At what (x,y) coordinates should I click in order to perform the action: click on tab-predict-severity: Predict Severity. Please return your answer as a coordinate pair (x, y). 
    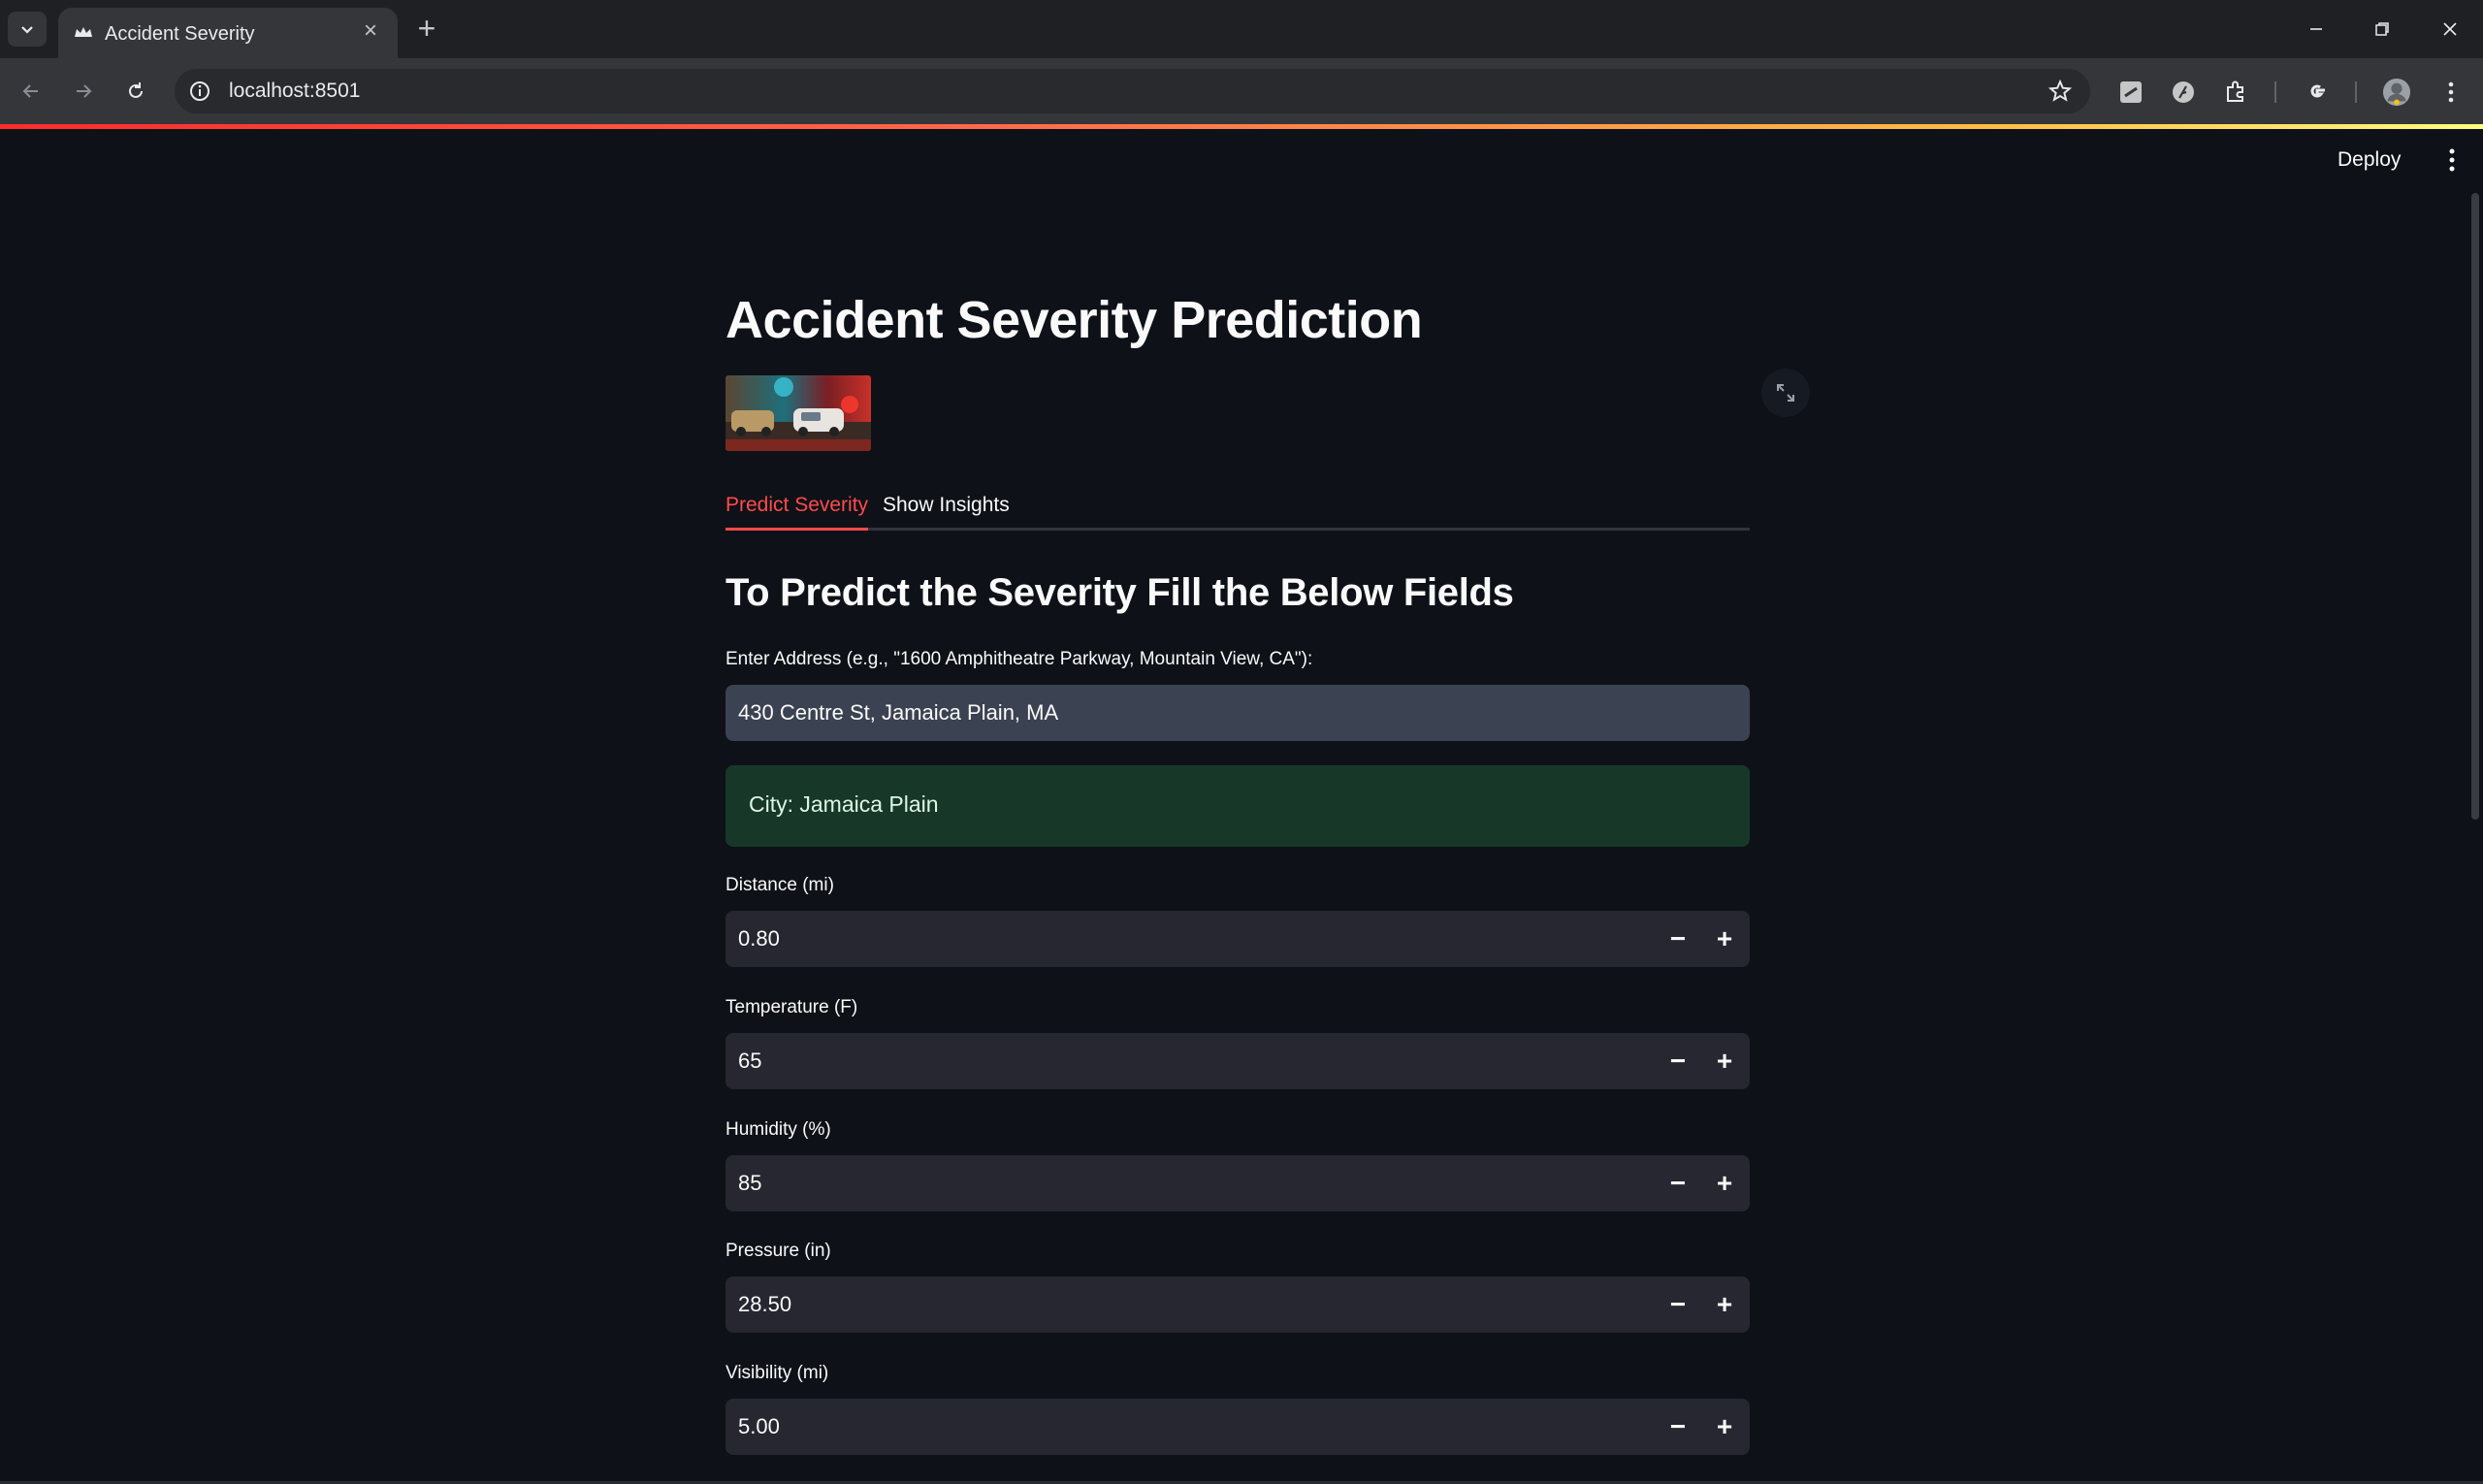
    Looking at the image, I should click on (798, 511).